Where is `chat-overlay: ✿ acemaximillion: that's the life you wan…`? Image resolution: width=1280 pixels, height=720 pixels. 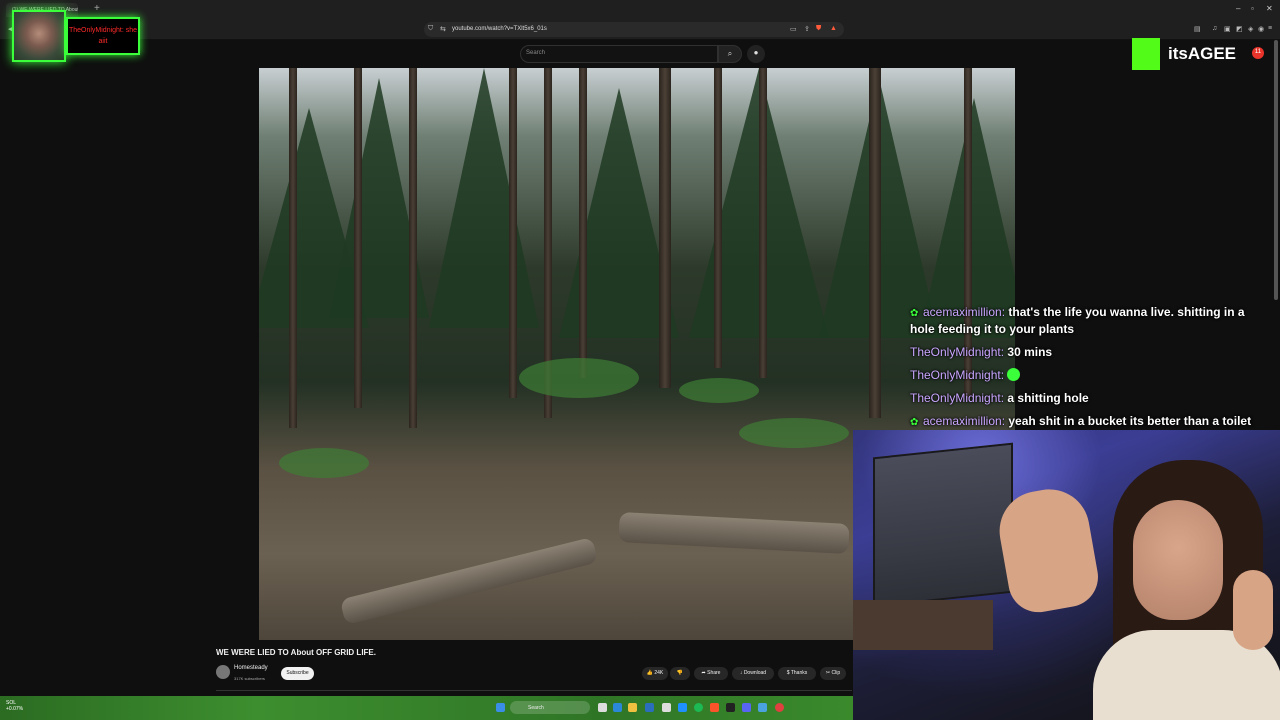 chat-overlay: ✿ acemaximillion: that's the life you wan… is located at coordinates (1091, 370).